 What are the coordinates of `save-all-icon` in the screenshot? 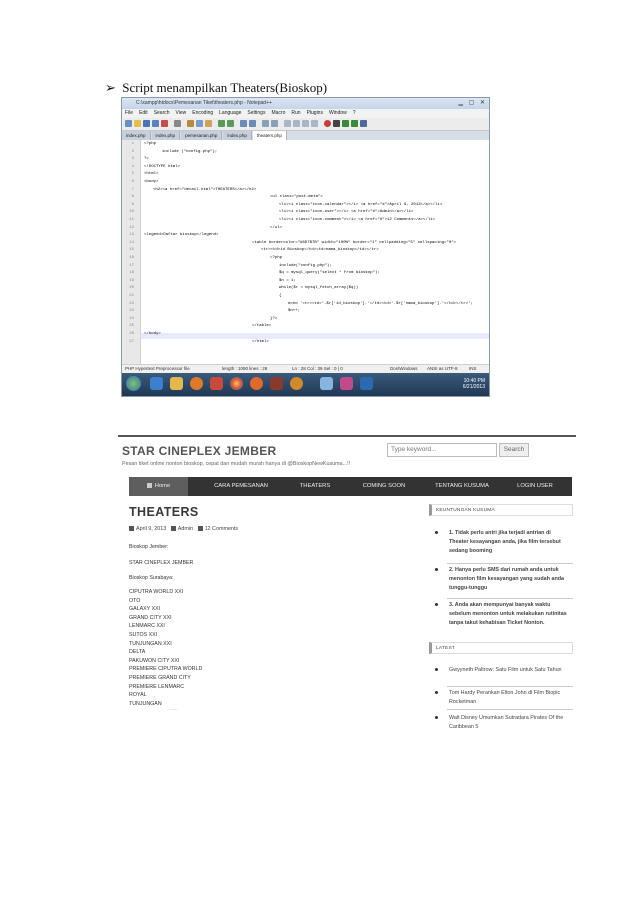 It's located at (155, 123).